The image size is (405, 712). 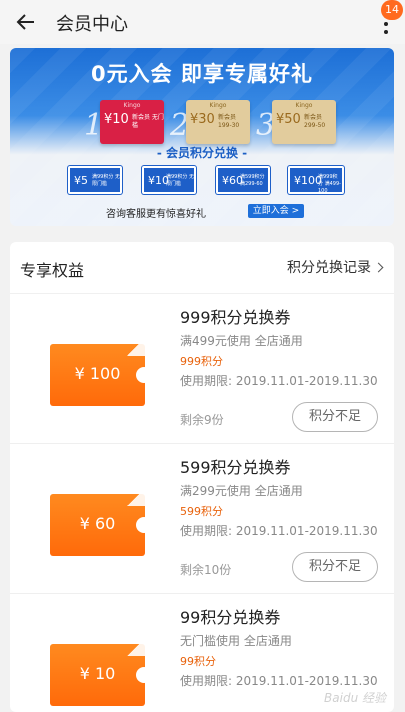 I want to click on step-coupon: Kingo ¥30 新会员 199-30, so click(x=218, y=122).